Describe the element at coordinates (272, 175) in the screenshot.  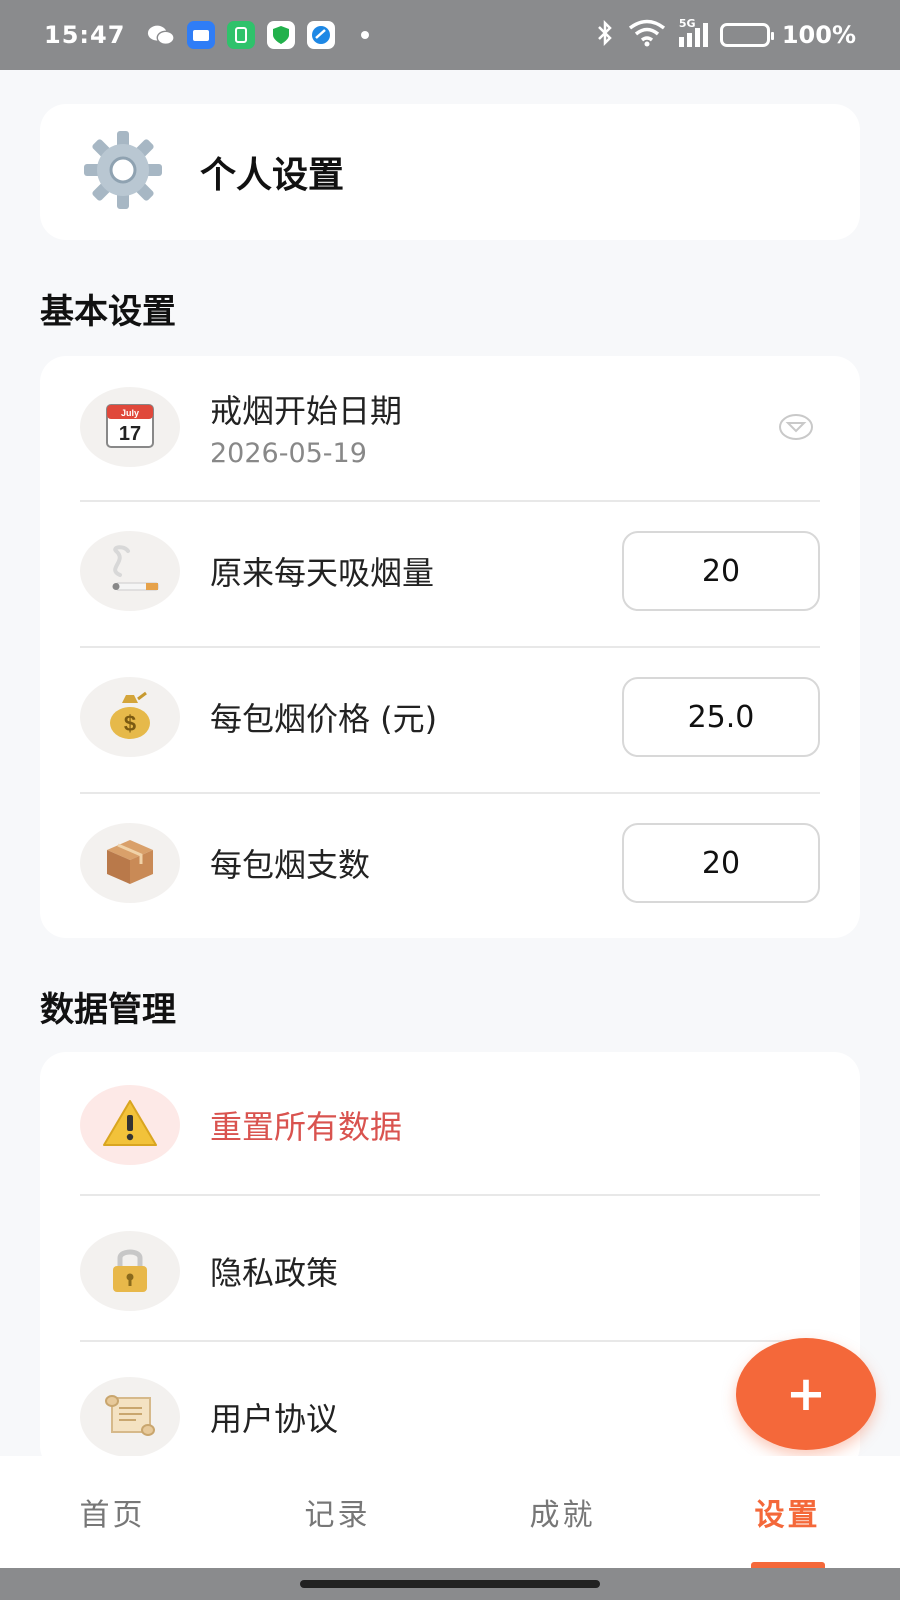
I see `page-title: 个人设置` at that location.